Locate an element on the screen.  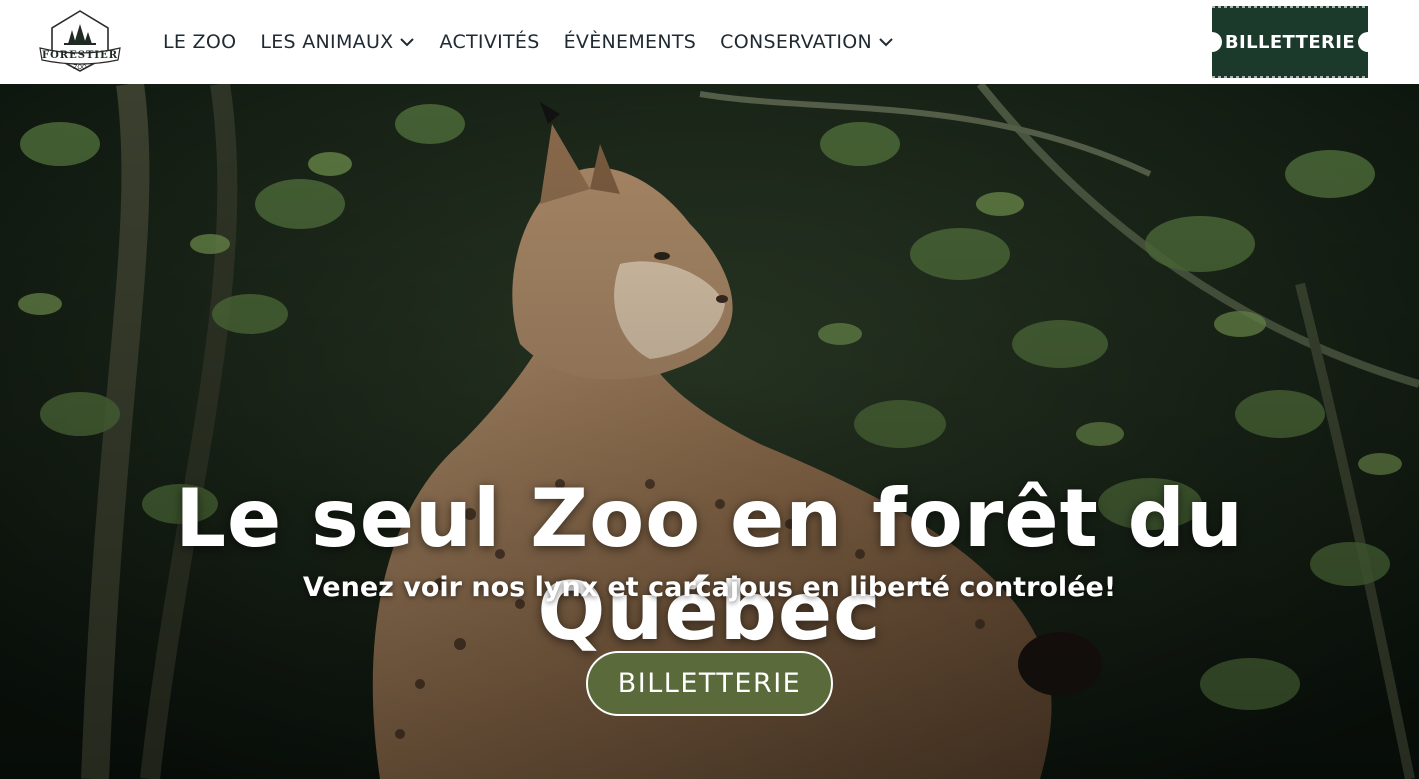
nav-label: LE ZOO is located at coordinates (200, 42).